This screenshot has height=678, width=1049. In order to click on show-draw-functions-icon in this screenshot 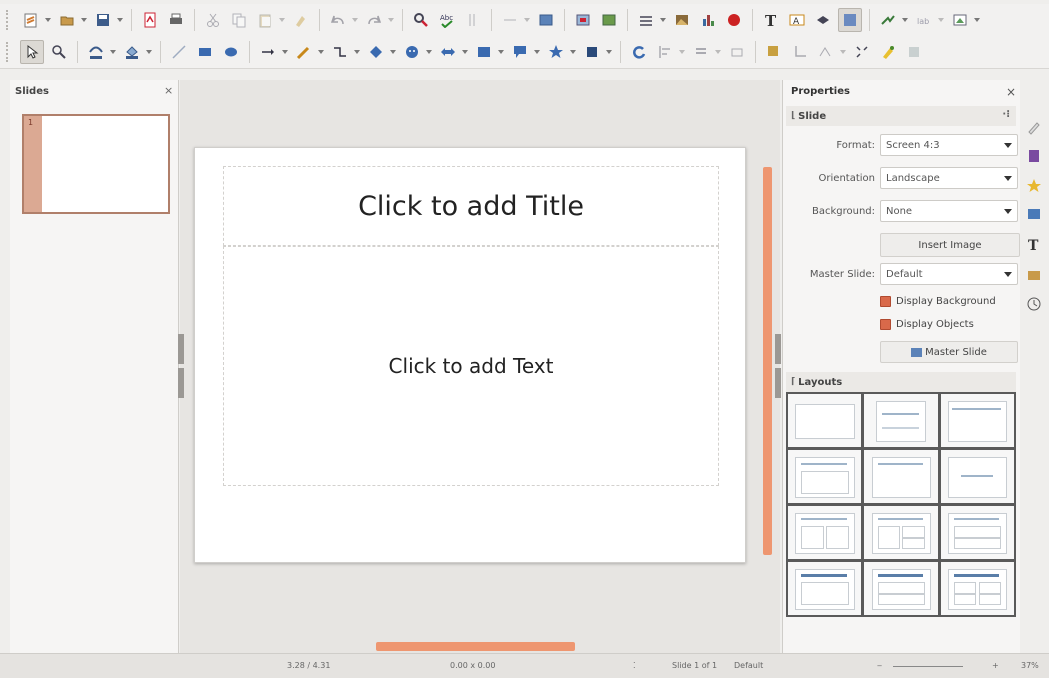, I will do `click(850, 20)`.